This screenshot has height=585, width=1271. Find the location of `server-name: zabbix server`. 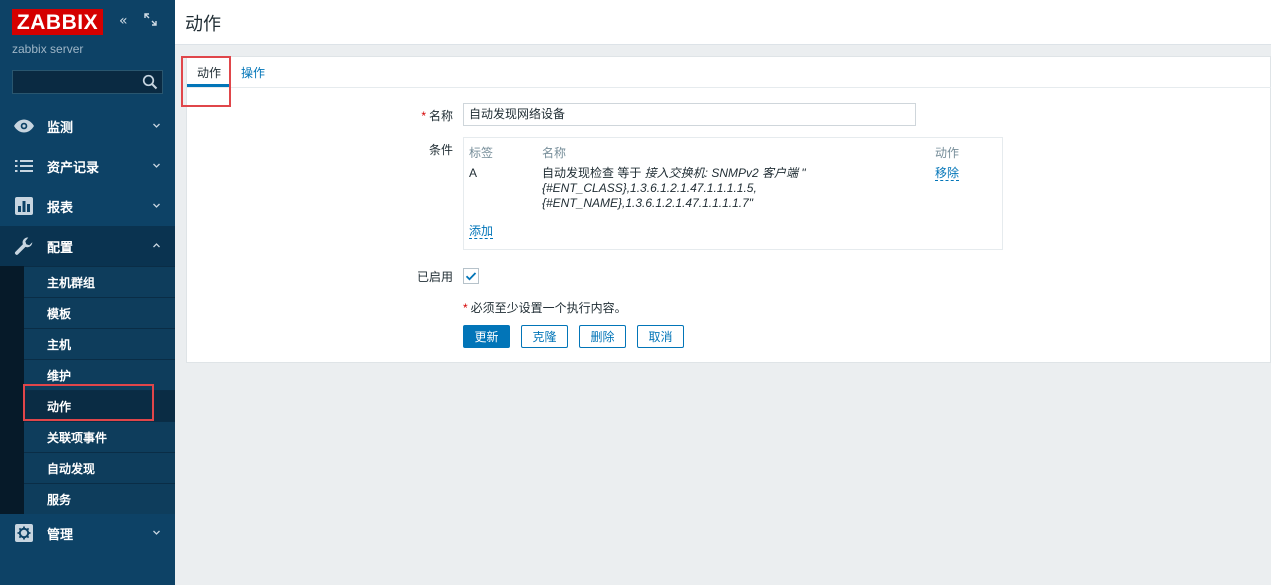

server-name: zabbix server is located at coordinates (48, 49).